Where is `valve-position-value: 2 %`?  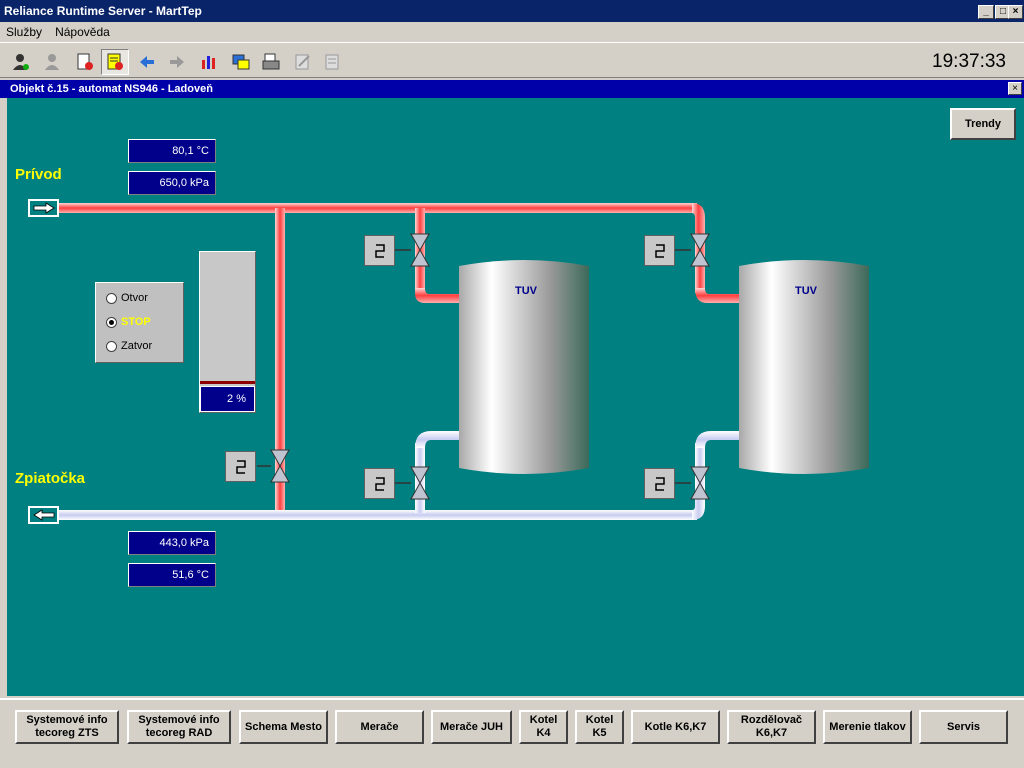 valve-position-value: 2 % is located at coordinates (227, 399).